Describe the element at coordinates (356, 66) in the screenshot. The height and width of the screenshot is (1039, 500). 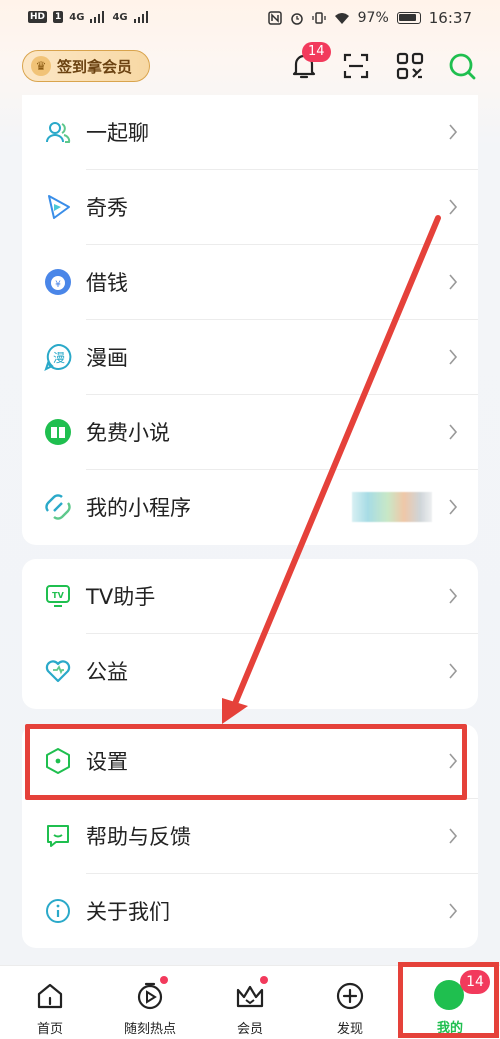
I see `scan-icon` at that location.